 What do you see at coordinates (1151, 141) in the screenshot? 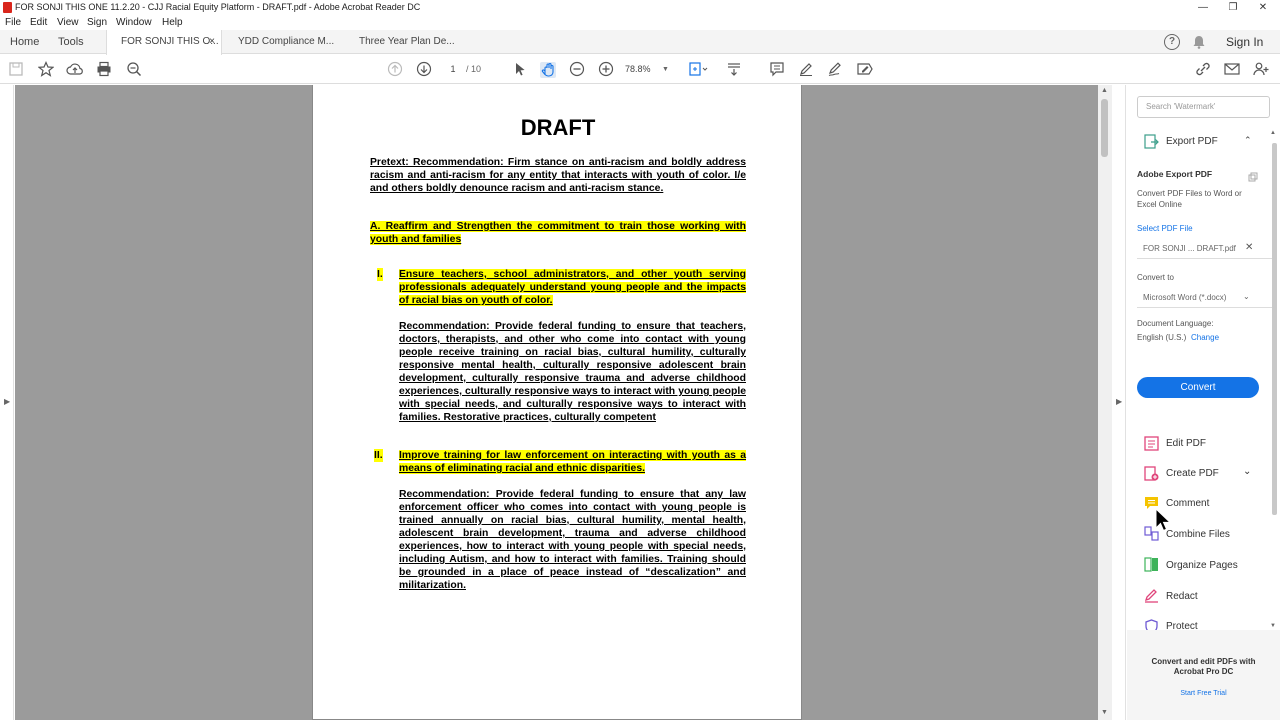
I see `export-pdf-icon` at bounding box center [1151, 141].